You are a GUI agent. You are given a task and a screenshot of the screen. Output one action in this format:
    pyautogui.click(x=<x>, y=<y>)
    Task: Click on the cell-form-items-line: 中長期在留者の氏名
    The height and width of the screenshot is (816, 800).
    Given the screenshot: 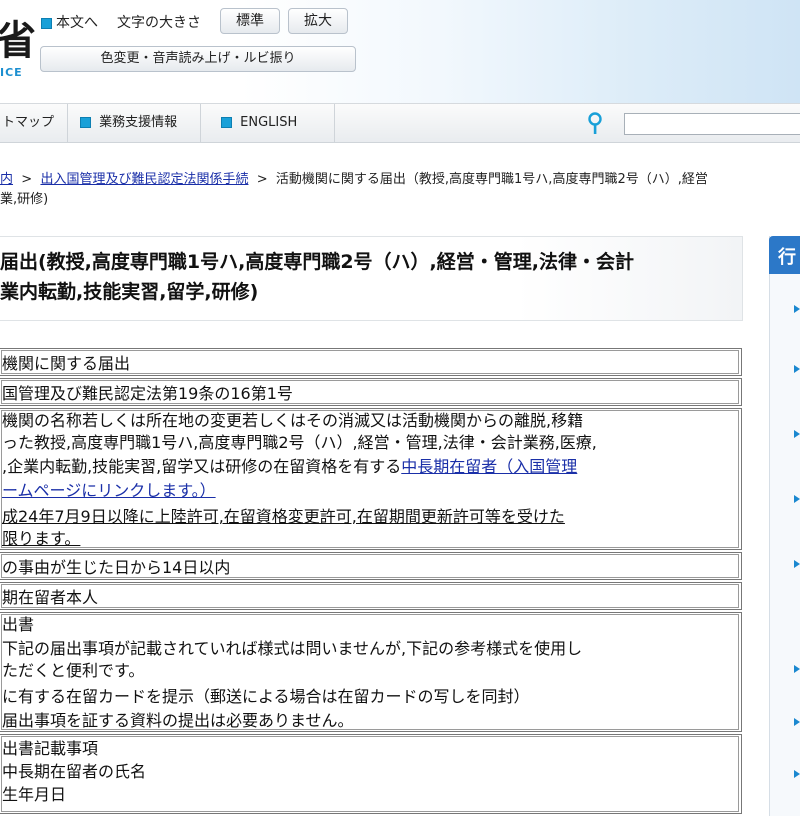 What is the action you would take?
    pyautogui.click(x=74, y=771)
    